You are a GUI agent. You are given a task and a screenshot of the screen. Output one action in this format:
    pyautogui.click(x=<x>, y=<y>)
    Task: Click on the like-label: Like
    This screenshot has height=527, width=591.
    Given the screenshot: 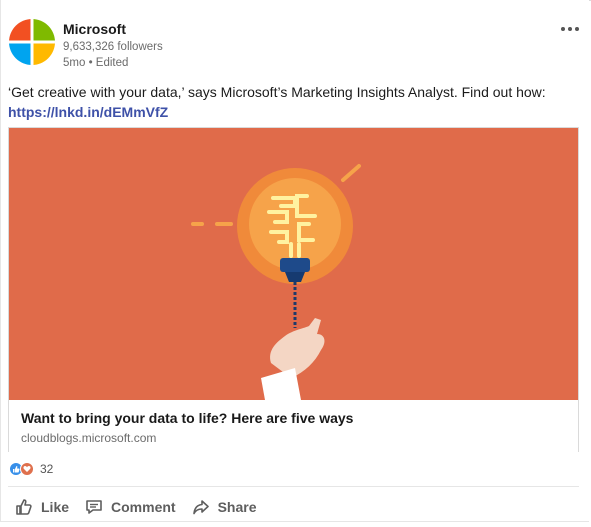 What is the action you would take?
    pyautogui.click(x=55, y=507)
    